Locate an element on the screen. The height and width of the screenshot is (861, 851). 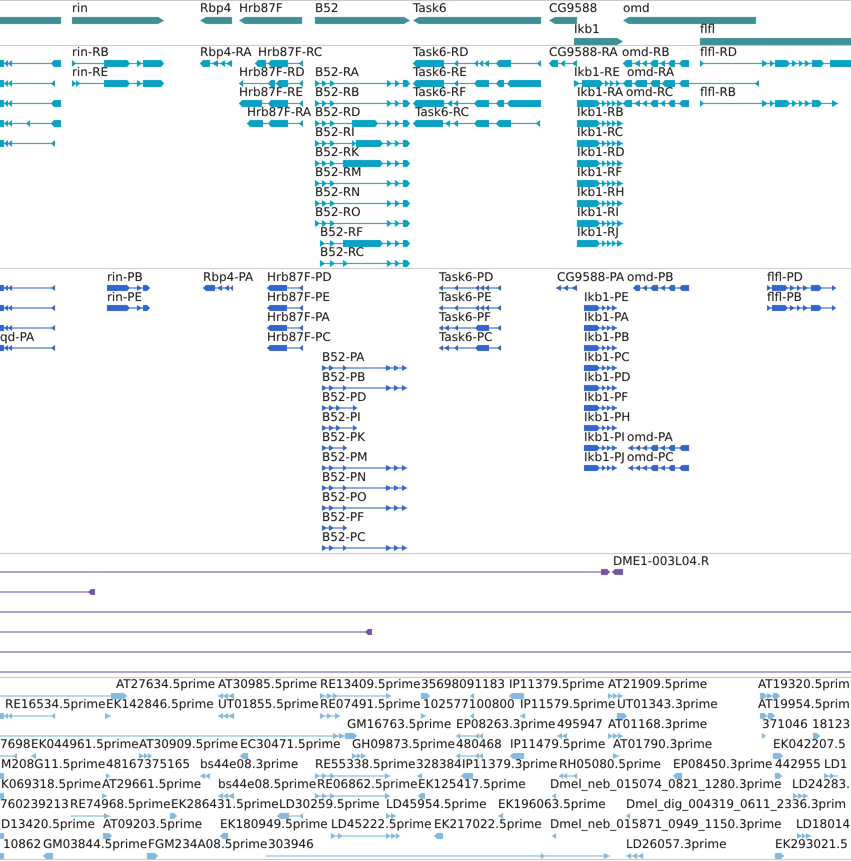
transcript-label: B52-RN is located at coordinates (337, 192).